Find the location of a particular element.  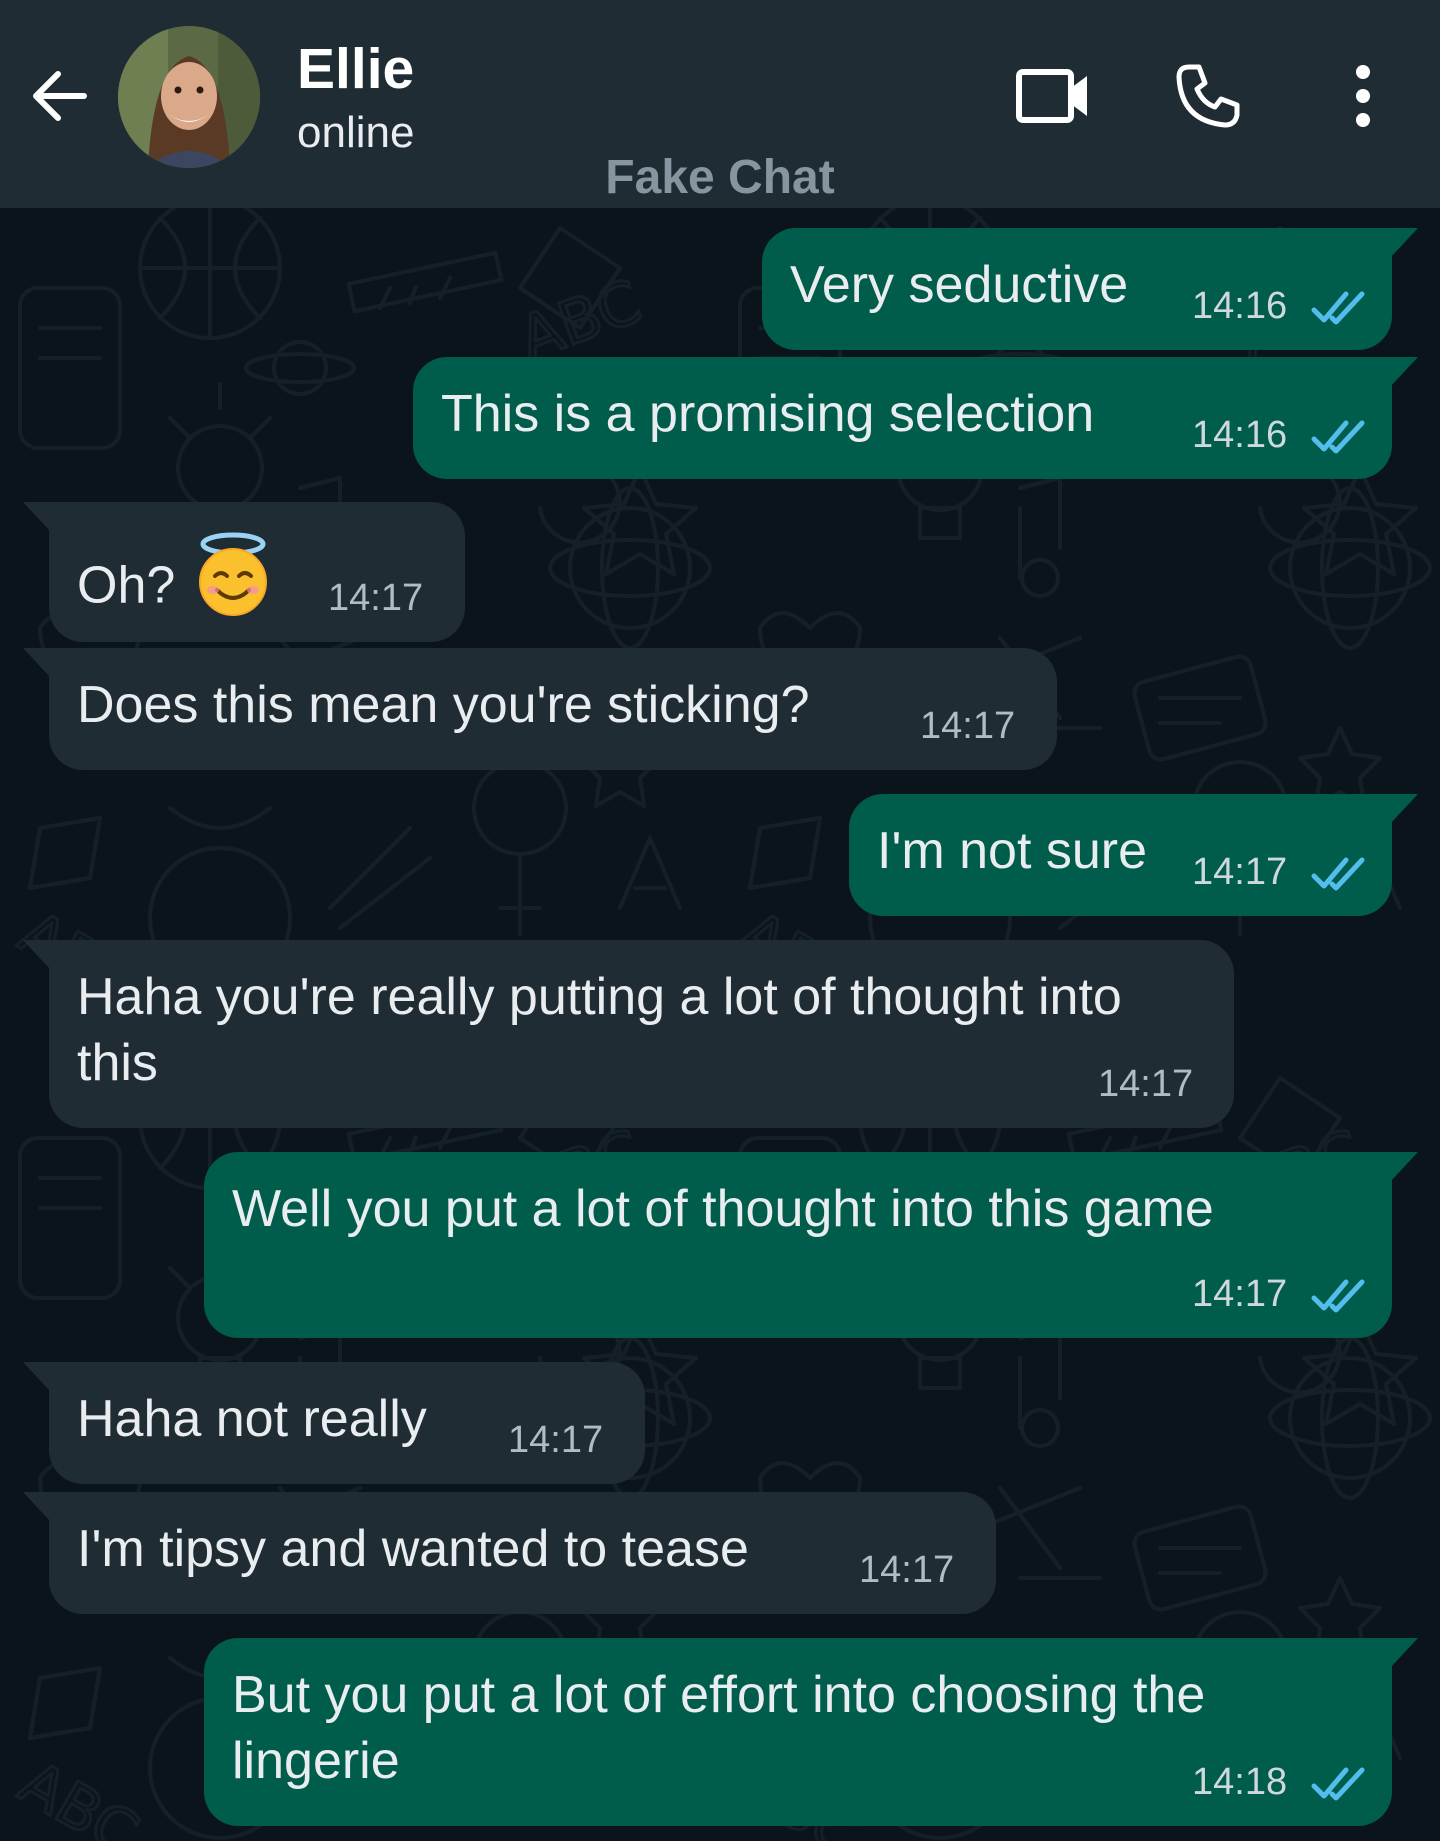

message-text: Very seductive is located at coordinates (959, 285).